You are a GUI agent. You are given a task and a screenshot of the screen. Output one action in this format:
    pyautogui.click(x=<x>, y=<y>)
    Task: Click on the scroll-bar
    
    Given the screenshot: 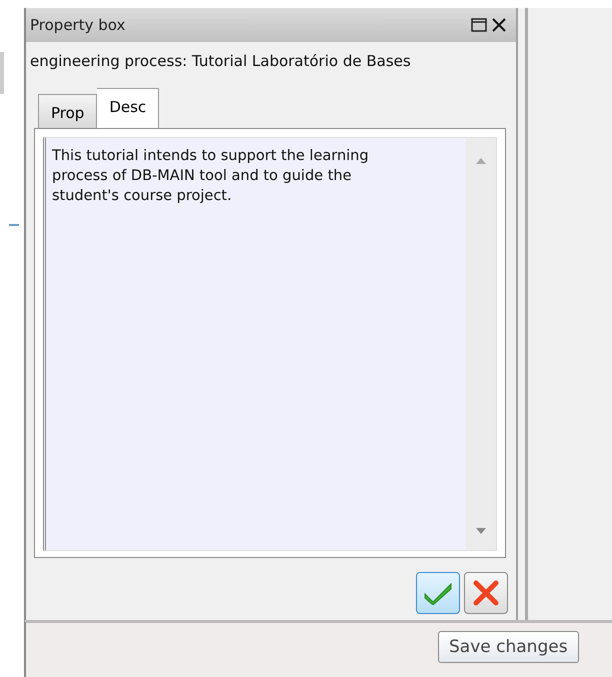 What is the action you would take?
    pyautogui.click(x=481, y=344)
    